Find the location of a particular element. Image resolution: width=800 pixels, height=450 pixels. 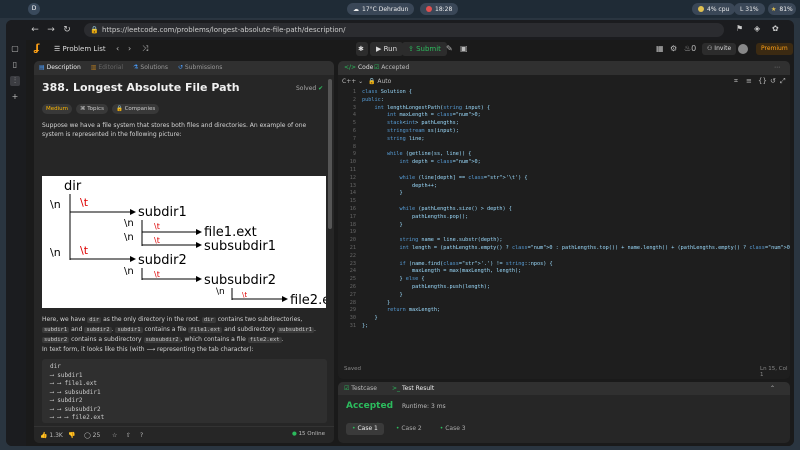

description-scrollbar is located at coordinates (330, 154).